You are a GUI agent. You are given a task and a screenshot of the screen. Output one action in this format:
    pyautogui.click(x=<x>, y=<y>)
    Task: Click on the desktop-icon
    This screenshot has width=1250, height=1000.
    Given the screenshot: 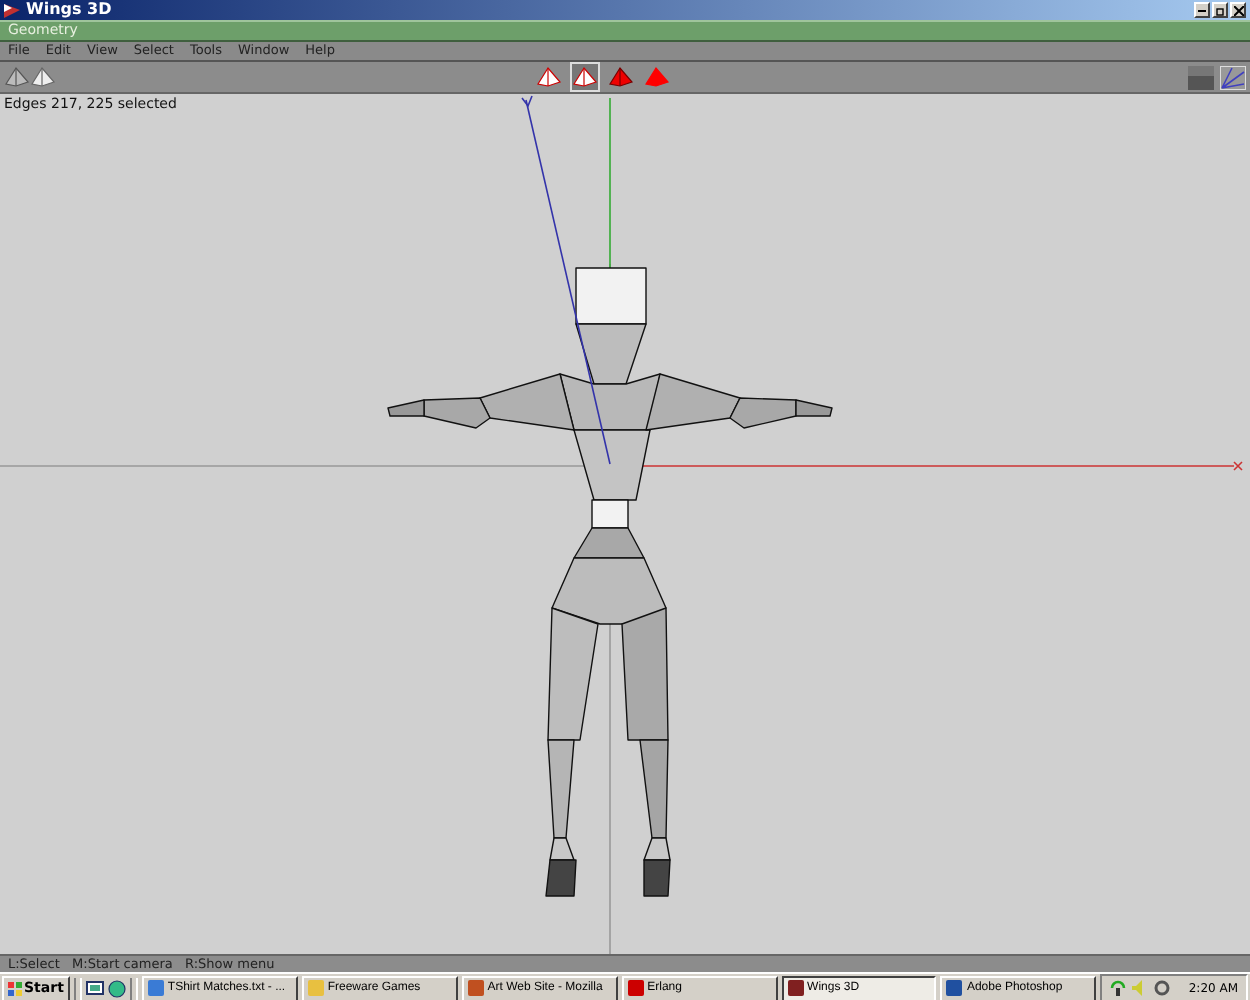 What is the action you would take?
    pyautogui.click(x=94, y=988)
    